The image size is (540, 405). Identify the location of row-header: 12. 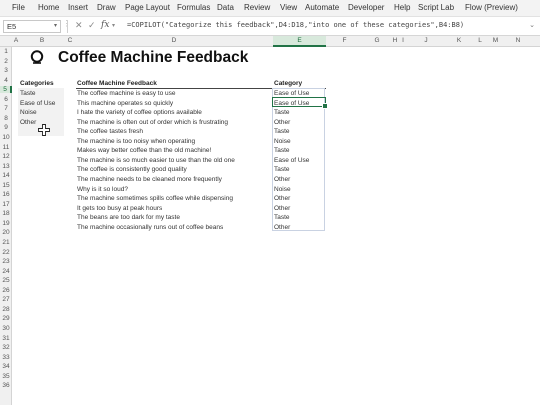
(6, 156).